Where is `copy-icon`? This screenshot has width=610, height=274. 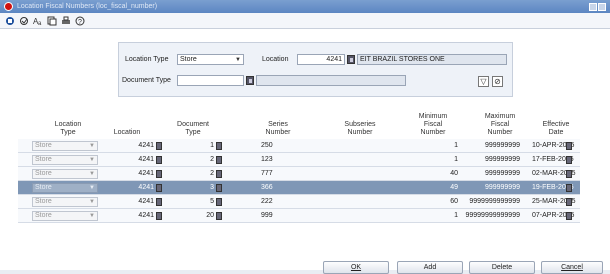
copy-icon is located at coordinates (51, 20).